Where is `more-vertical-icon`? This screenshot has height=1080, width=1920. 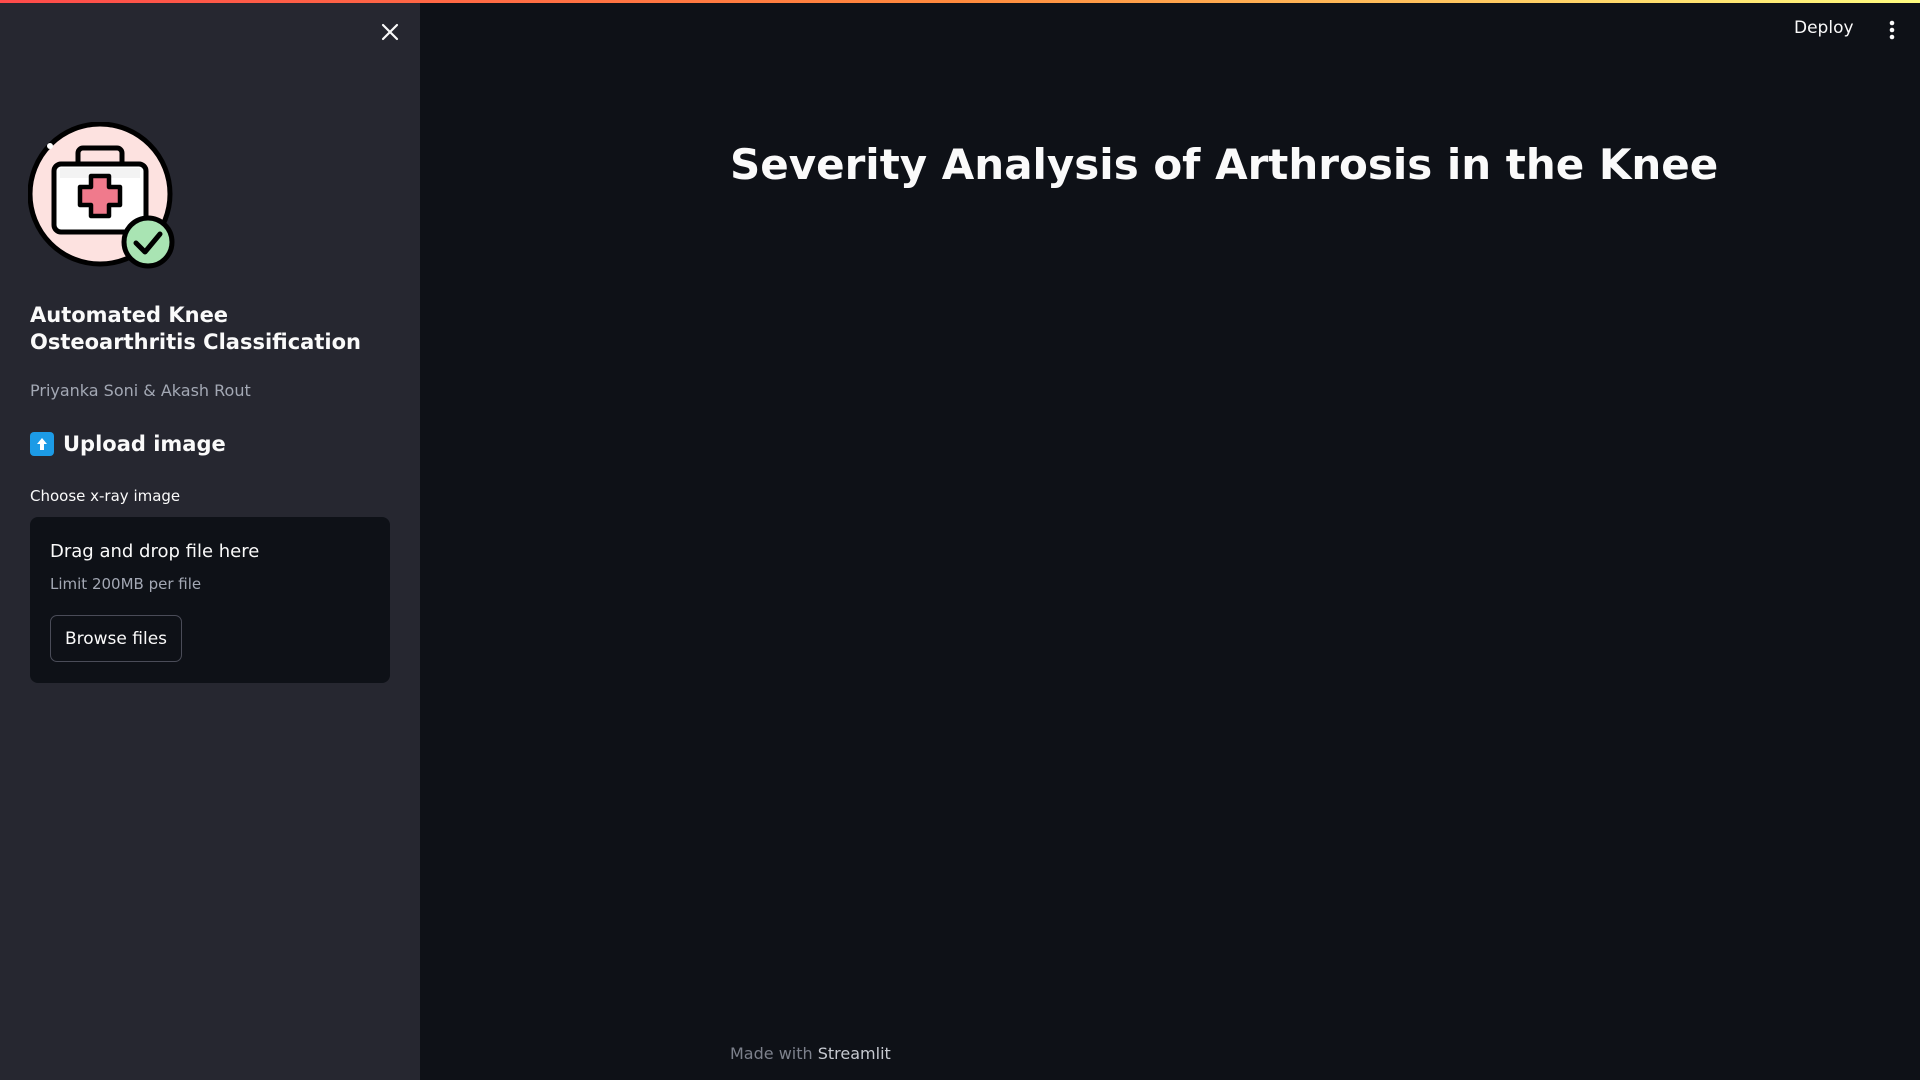 more-vertical-icon is located at coordinates (1892, 30).